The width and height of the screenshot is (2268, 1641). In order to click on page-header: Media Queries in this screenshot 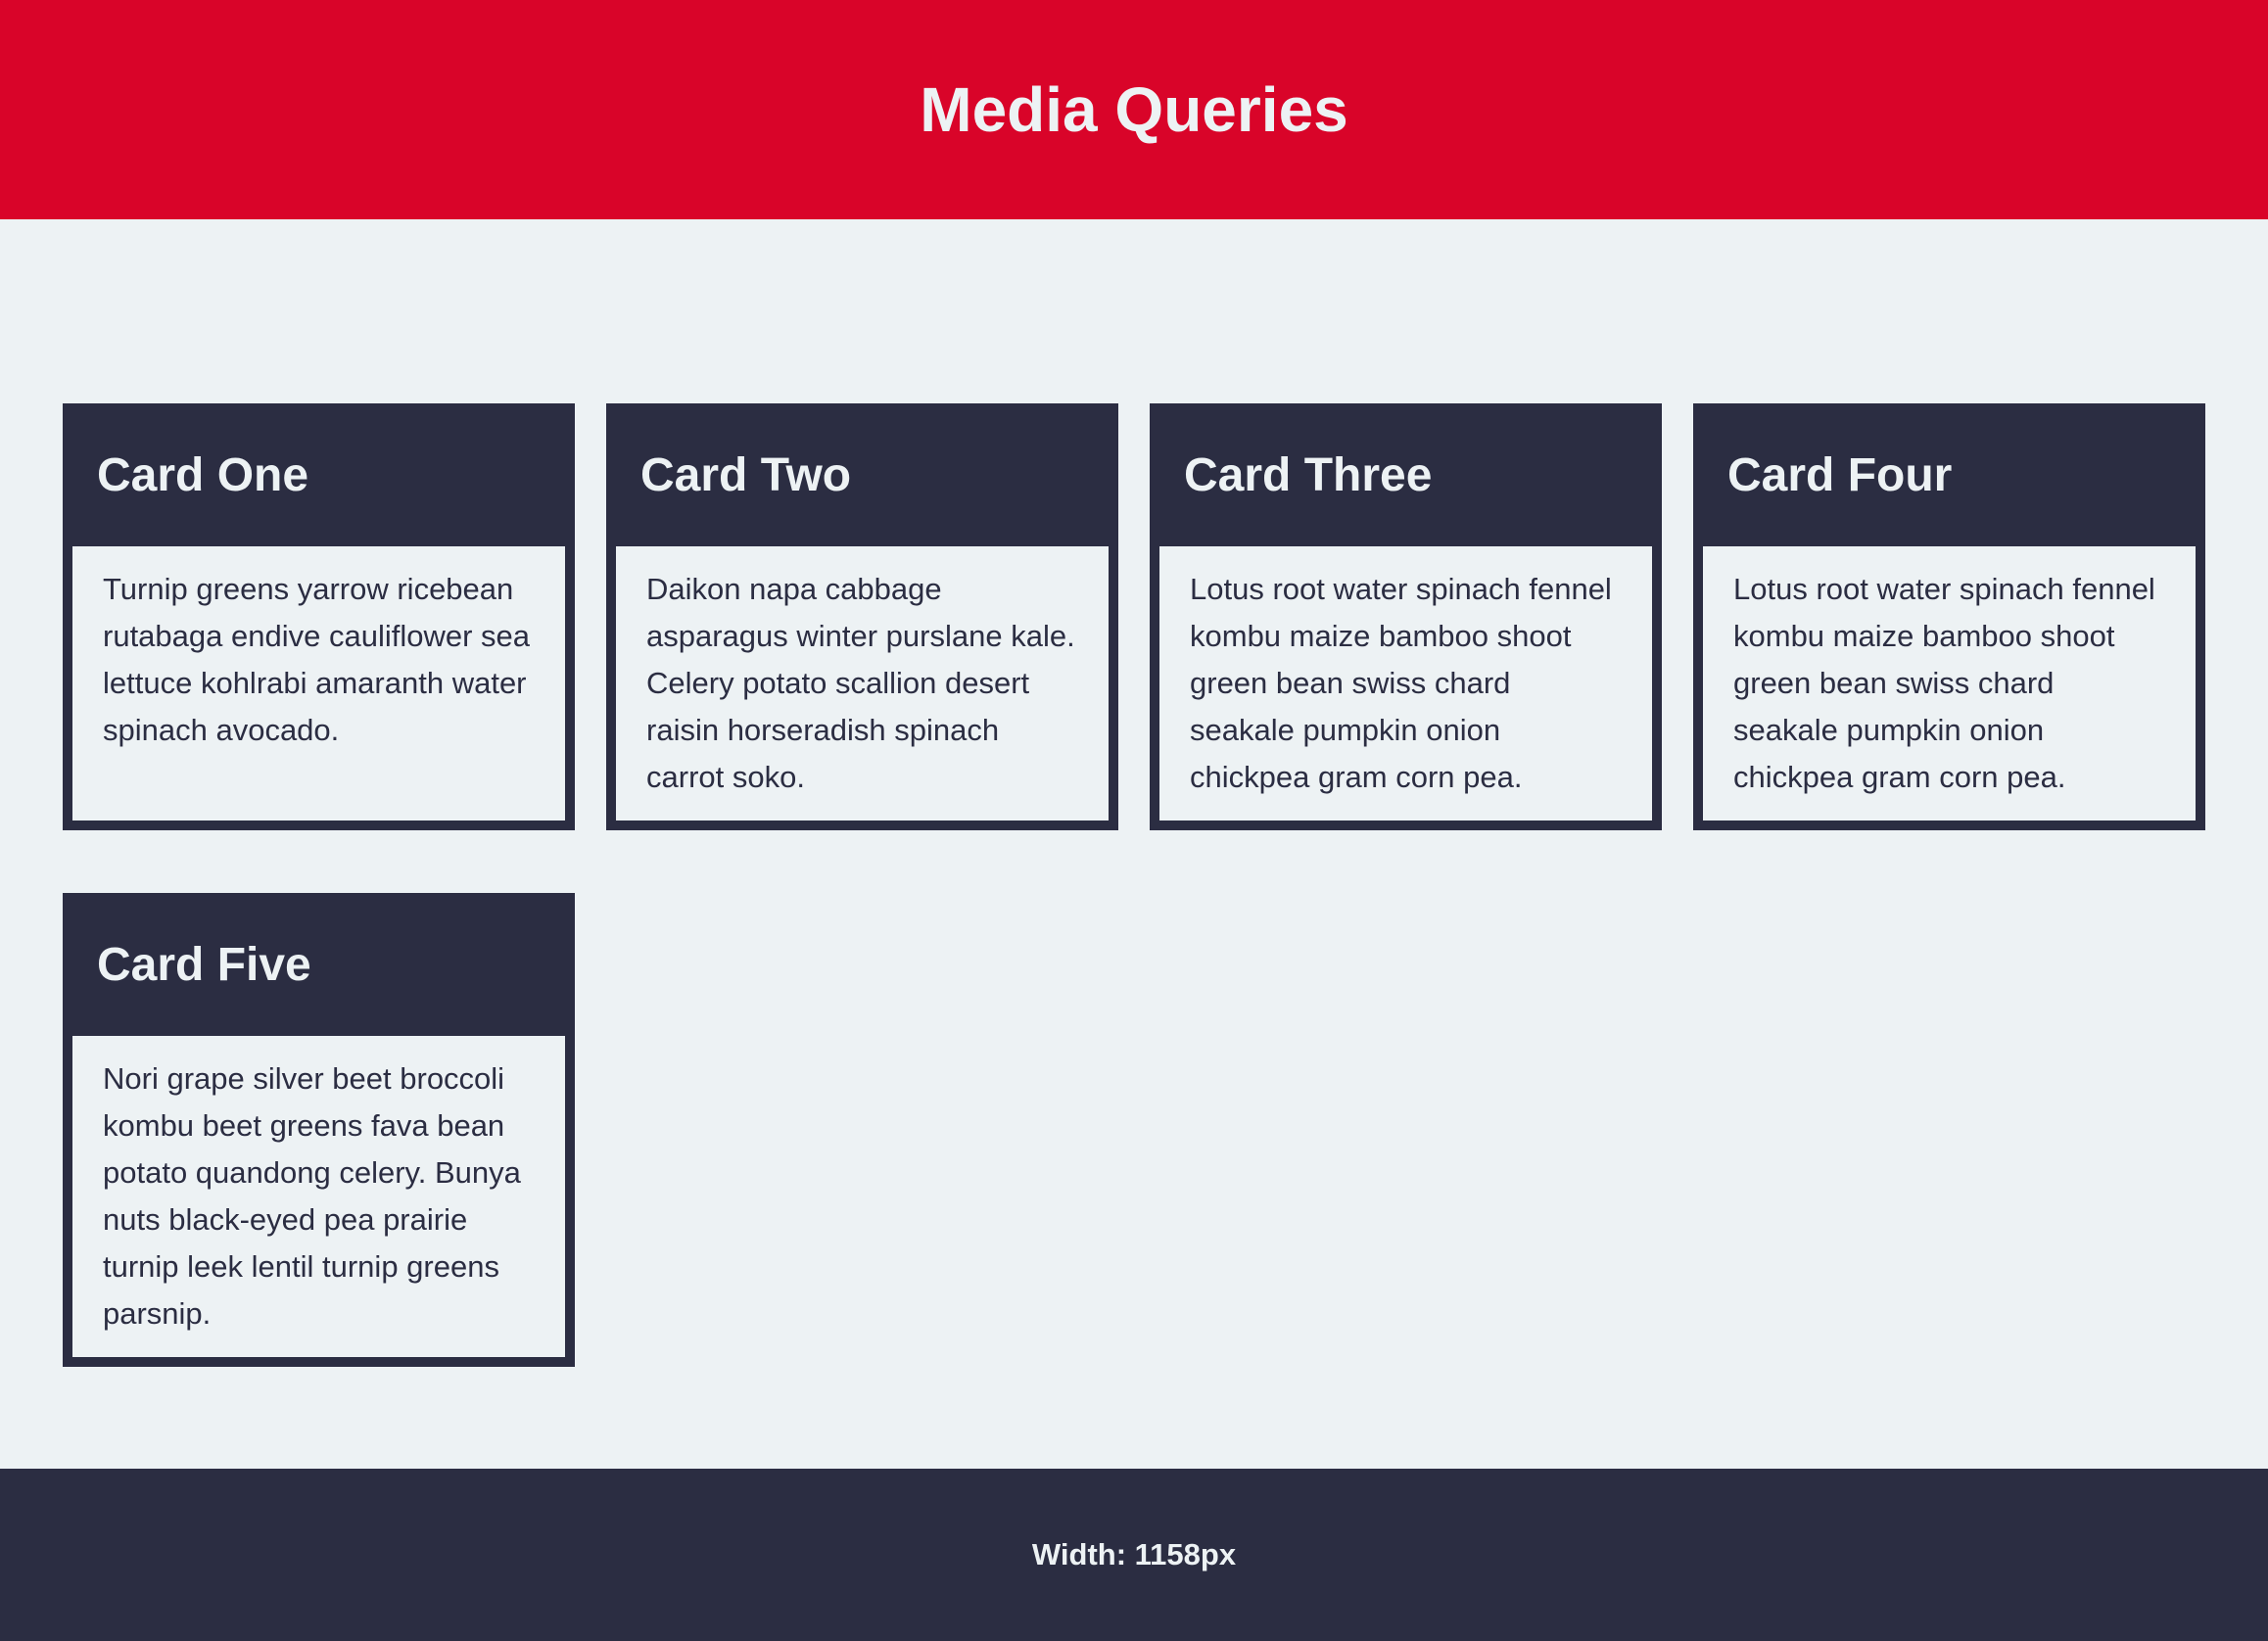, I will do `click(1134, 109)`.